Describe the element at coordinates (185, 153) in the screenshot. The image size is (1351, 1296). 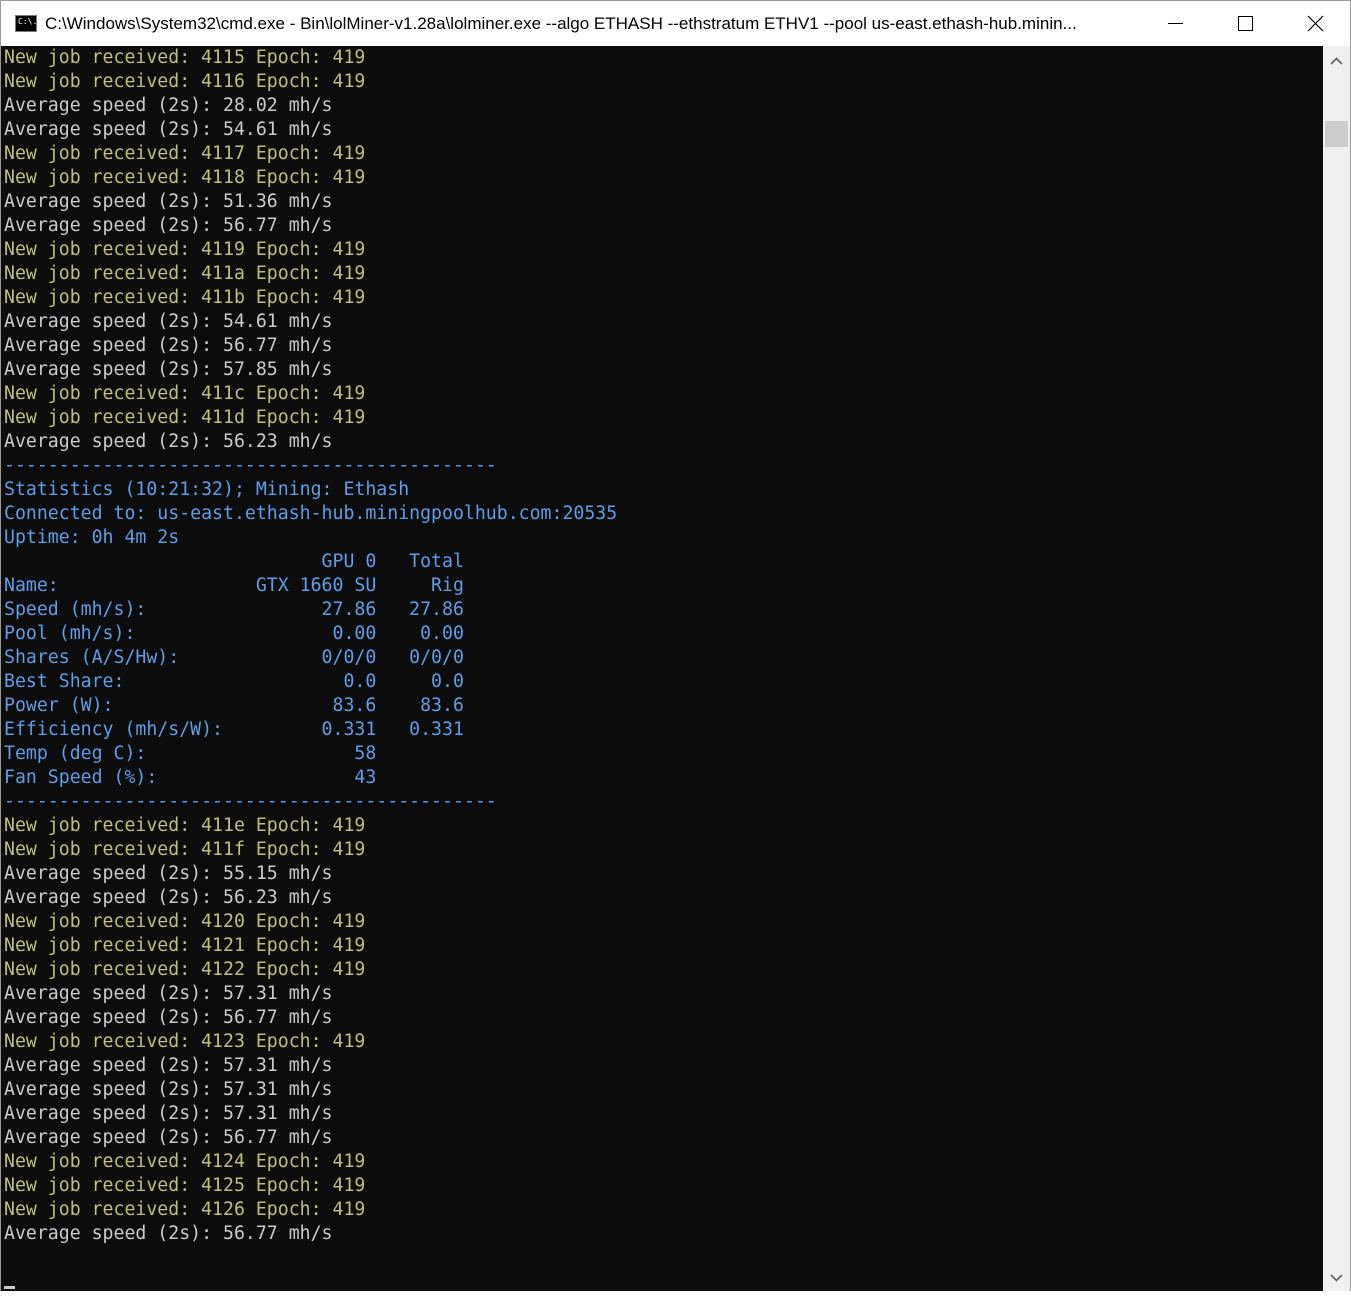
I see `console-line-job: New job received: 4117 Epoch: 419` at that location.